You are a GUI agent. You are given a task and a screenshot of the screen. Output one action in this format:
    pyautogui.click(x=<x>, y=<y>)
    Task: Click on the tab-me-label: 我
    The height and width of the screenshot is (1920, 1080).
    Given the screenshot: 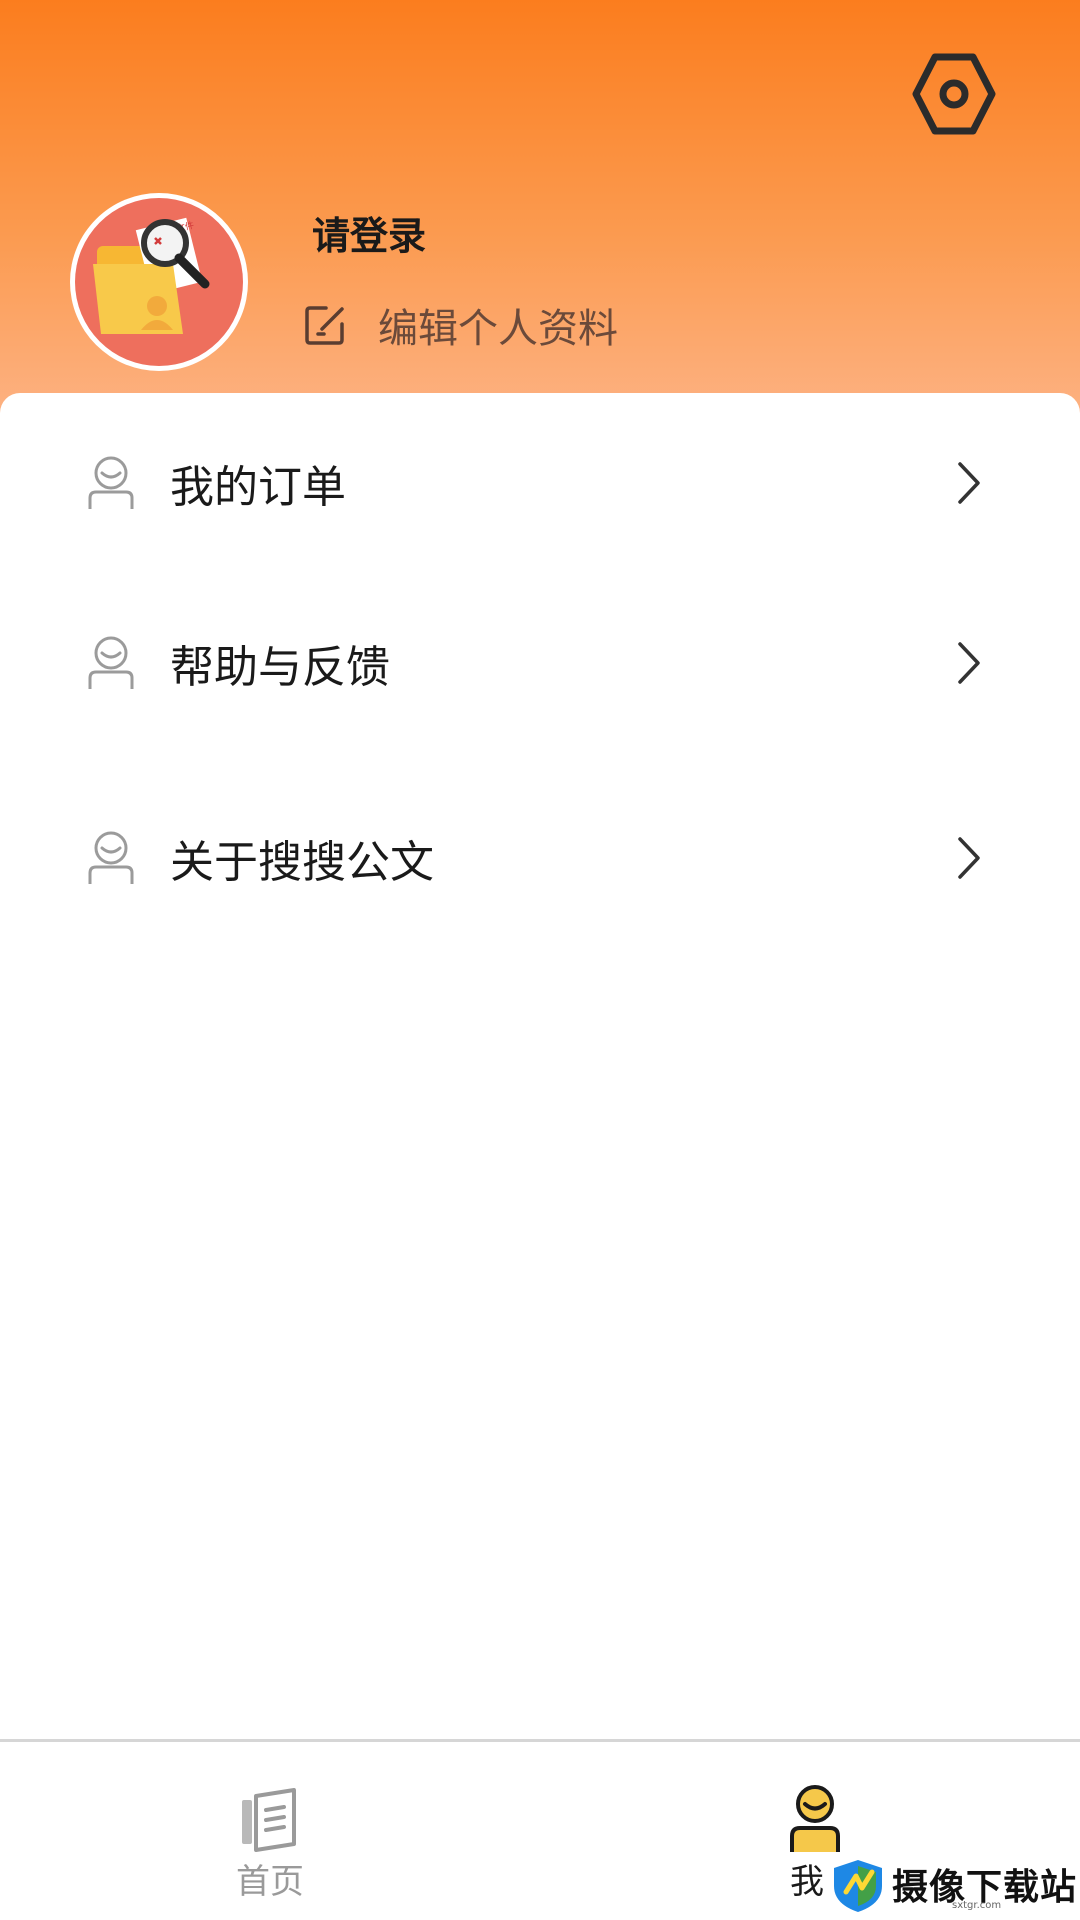 What is the action you would take?
    pyautogui.click(x=807, y=1882)
    